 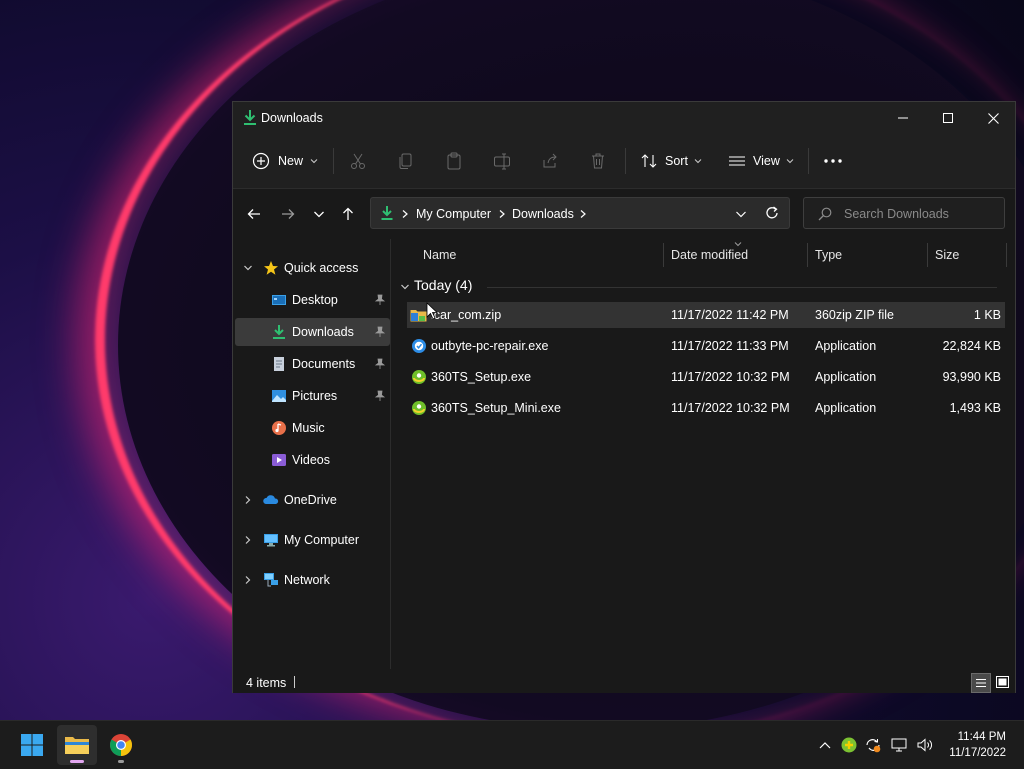 I want to click on start-button, so click(x=32, y=745).